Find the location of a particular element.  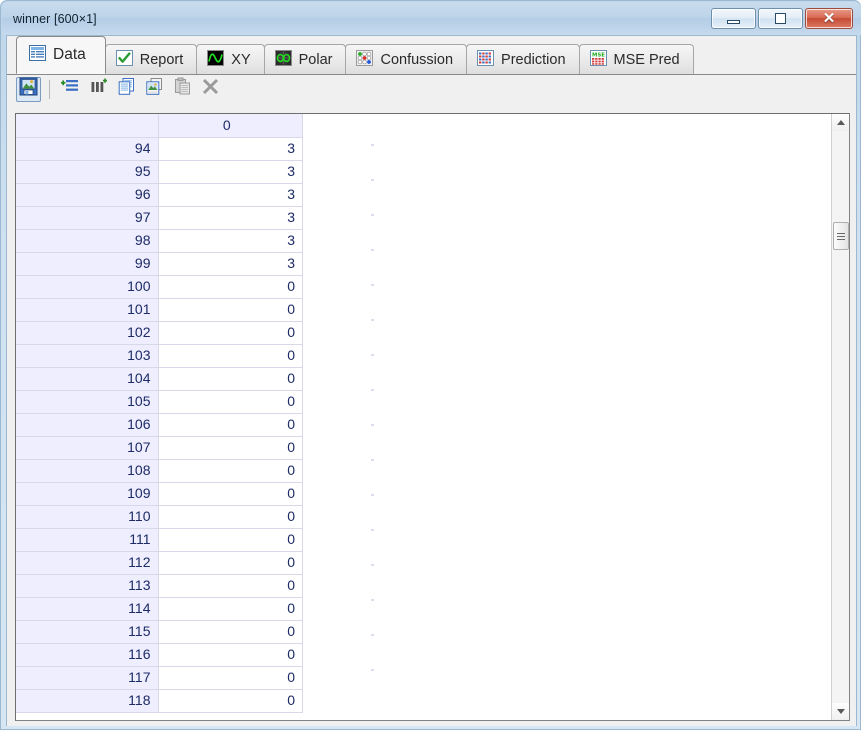

table-row: 95 3 is located at coordinates (159, 172).